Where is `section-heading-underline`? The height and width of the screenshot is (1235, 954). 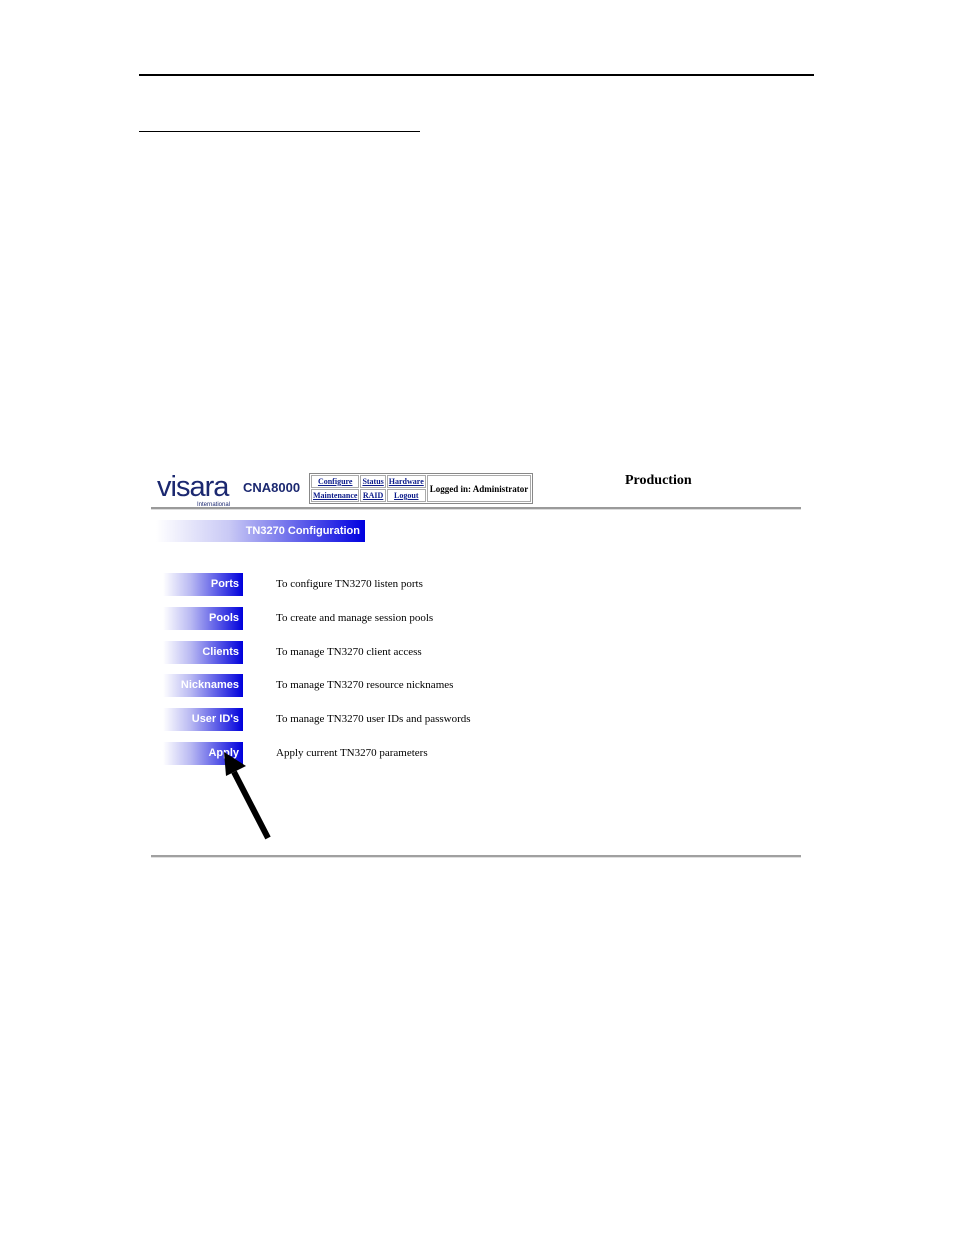 section-heading-underline is located at coordinates (279, 131).